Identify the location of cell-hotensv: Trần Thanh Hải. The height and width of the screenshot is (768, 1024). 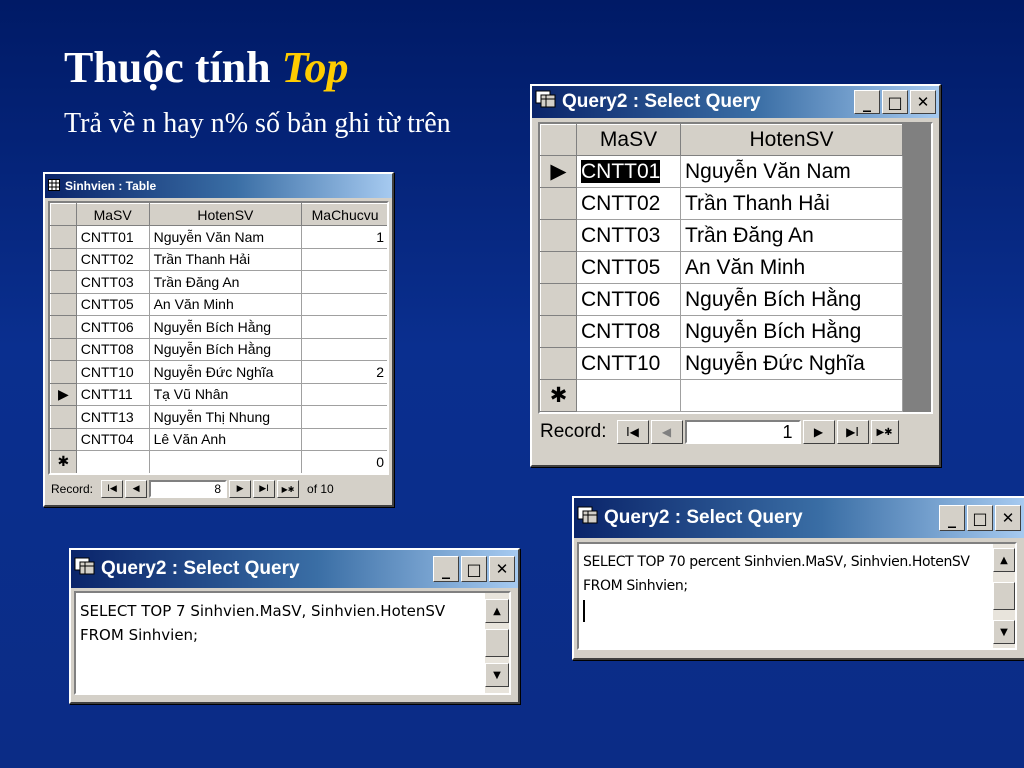
(225, 259).